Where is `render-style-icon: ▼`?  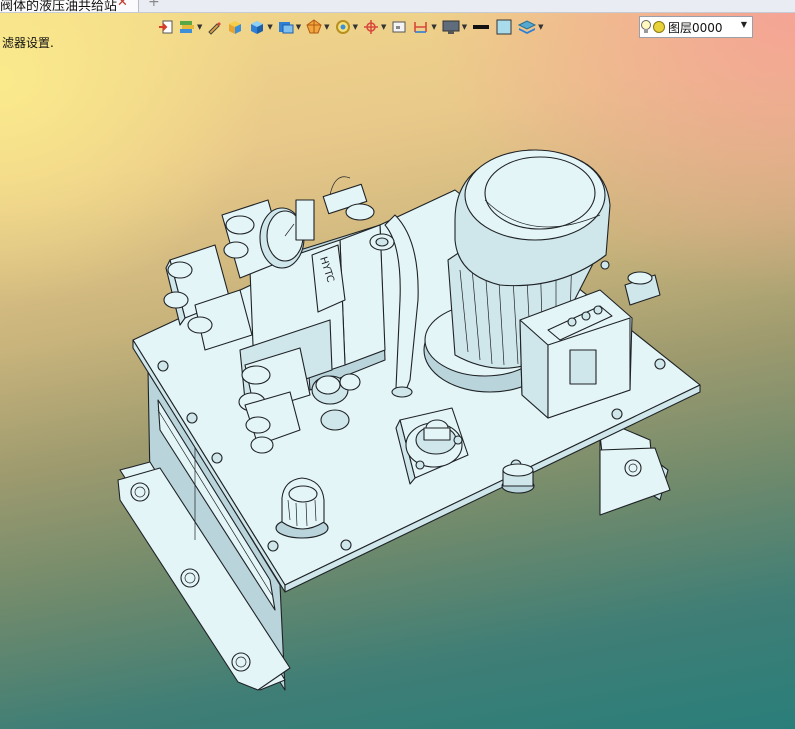
render-style-icon: ▼ is located at coordinates (317, 27).